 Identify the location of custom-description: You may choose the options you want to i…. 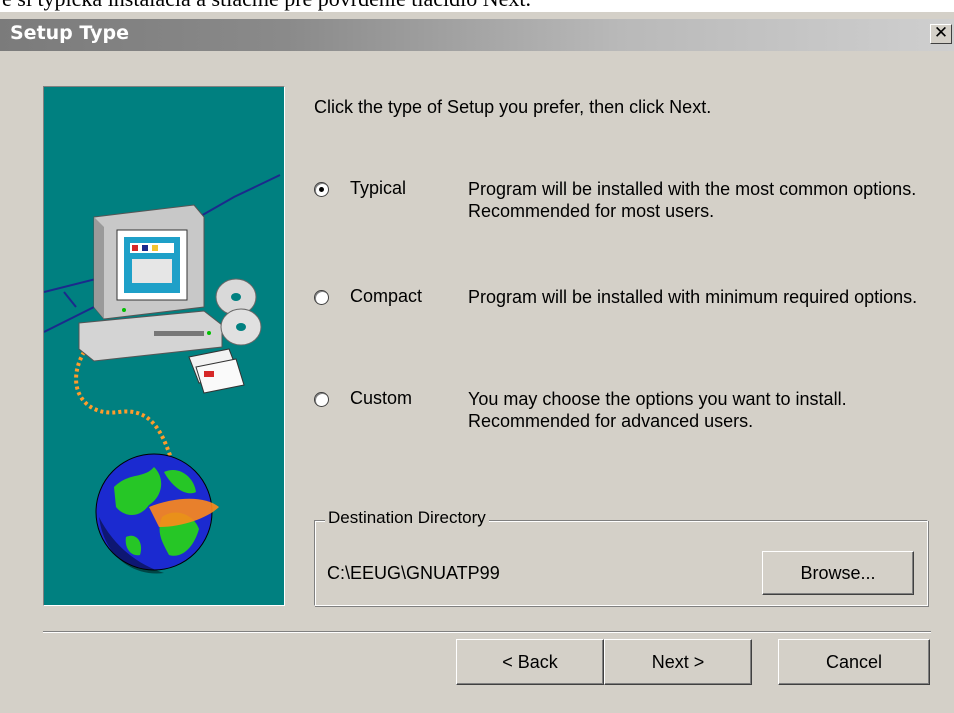
(657, 410).